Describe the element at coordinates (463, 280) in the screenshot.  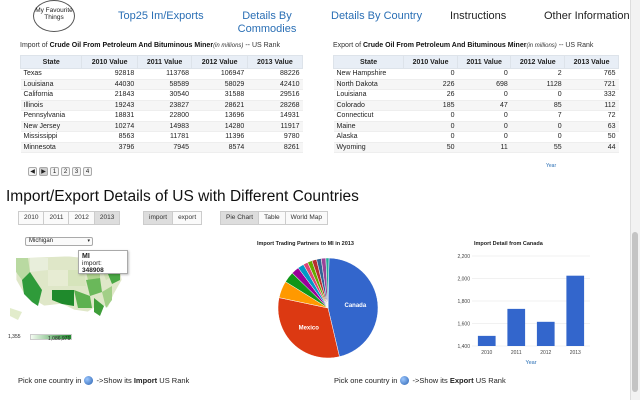
I see `y-tick-label: 2,000` at that location.